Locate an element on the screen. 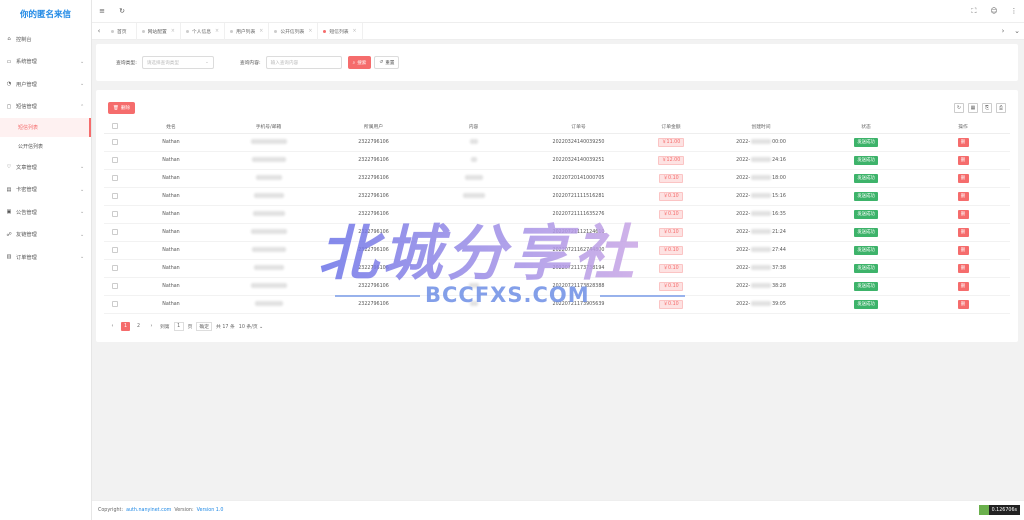 The width and height of the screenshot is (1024, 520). trash-icon: 🗑 is located at coordinates (116, 108).